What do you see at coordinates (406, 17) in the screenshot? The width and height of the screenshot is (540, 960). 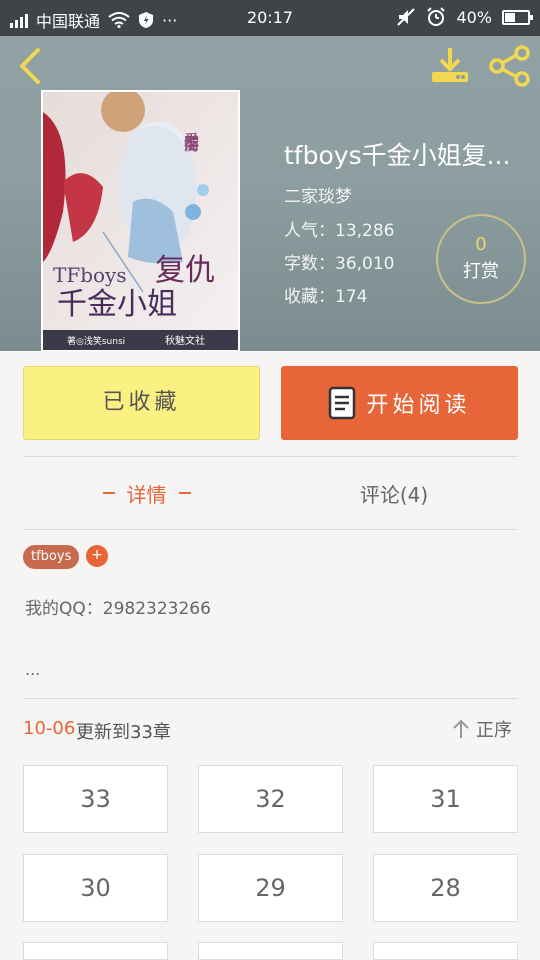 I see `mute-icon` at bounding box center [406, 17].